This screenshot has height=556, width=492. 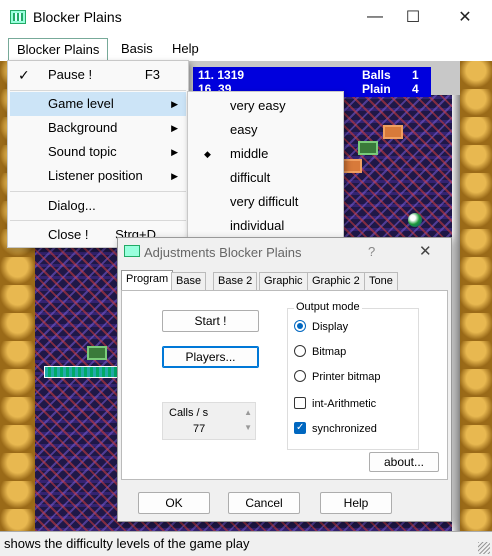 I want to click on radio-label: Bitmap, so click(x=329, y=352).